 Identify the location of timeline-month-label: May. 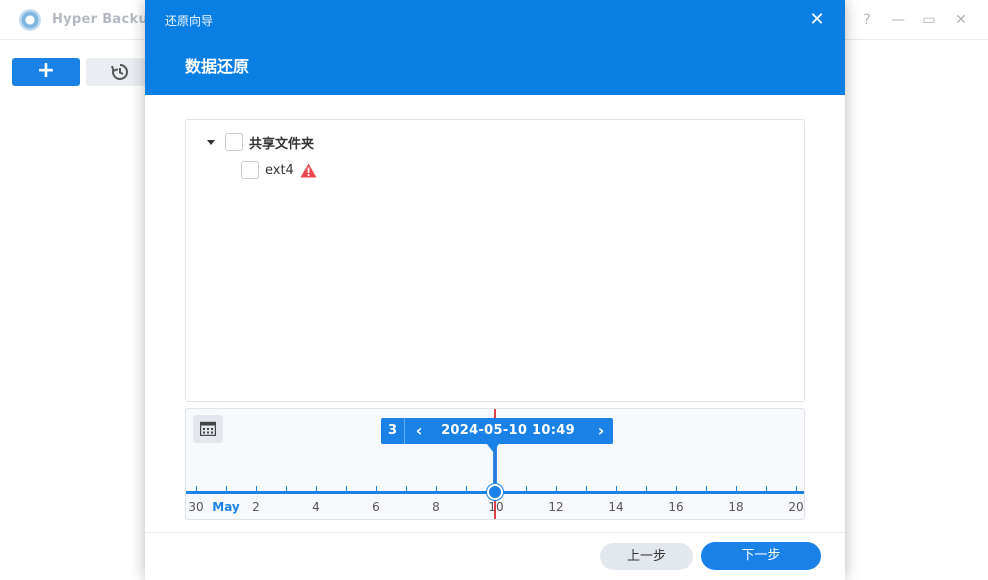
(226, 507).